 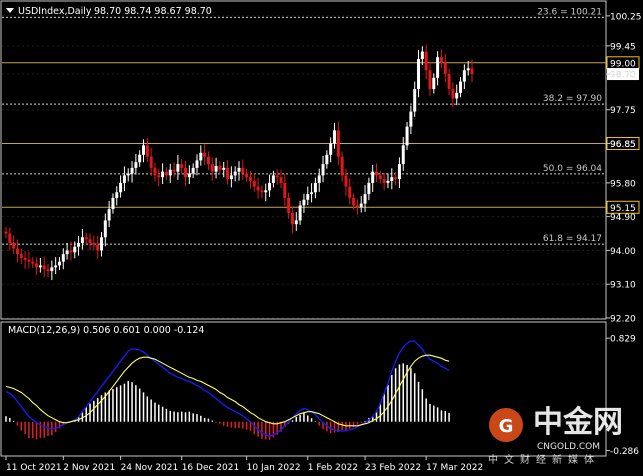 What do you see at coordinates (544, 459) in the screenshot?
I see `watermark-tagline: 中文财经新媒体` at bounding box center [544, 459].